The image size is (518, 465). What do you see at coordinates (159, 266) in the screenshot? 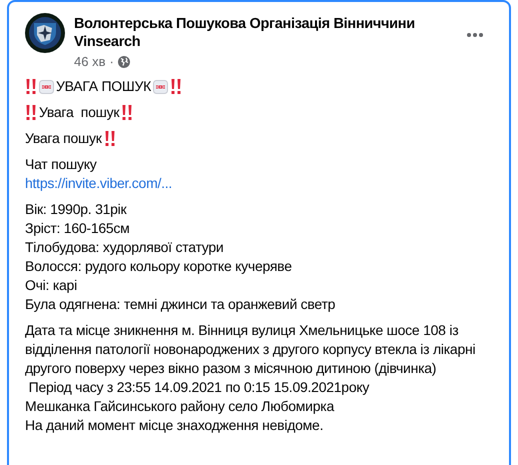
I see `post-text: Волосся: рудого кольору коротке кучеряве` at bounding box center [159, 266].